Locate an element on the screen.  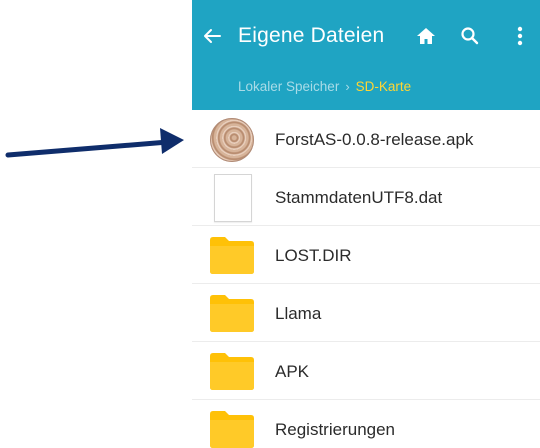
home-icon is located at coordinates (426, 36).